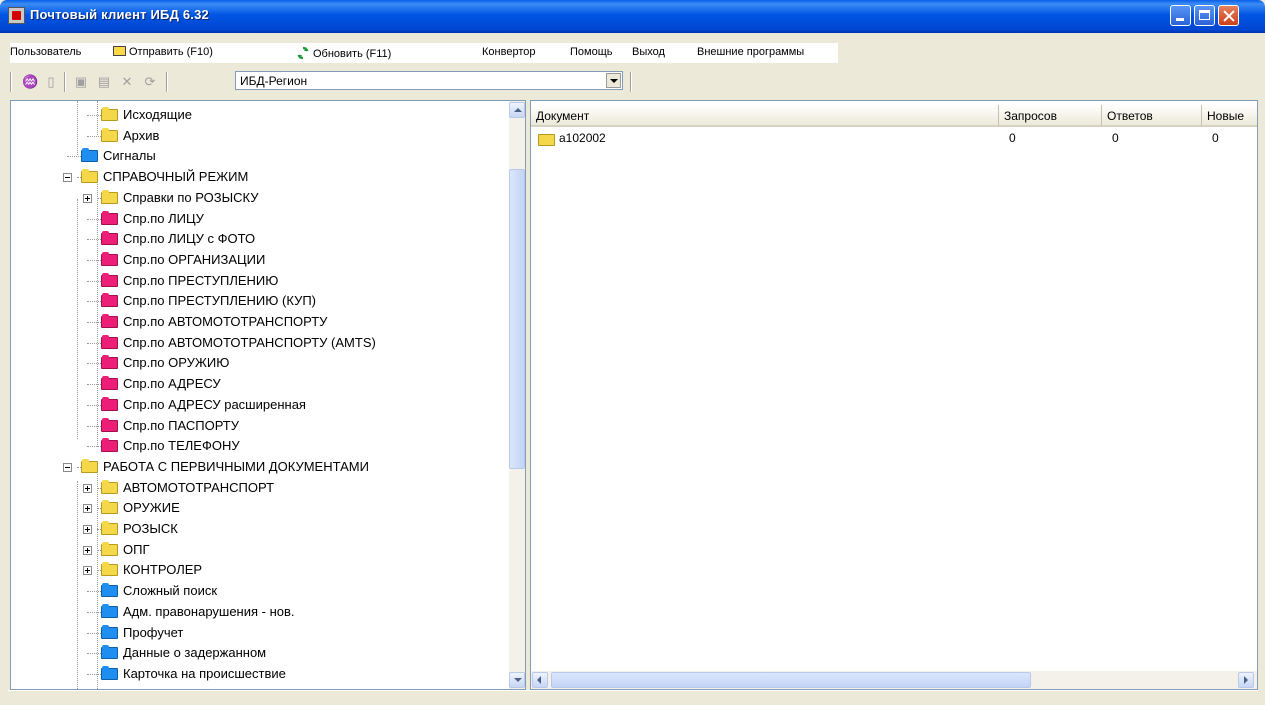 This screenshot has height=705, width=1265. Describe the element at coordinates (119, 14) in the screenshot. I see `window-title: Почтовый клиент ИБД 6.32` at that location.